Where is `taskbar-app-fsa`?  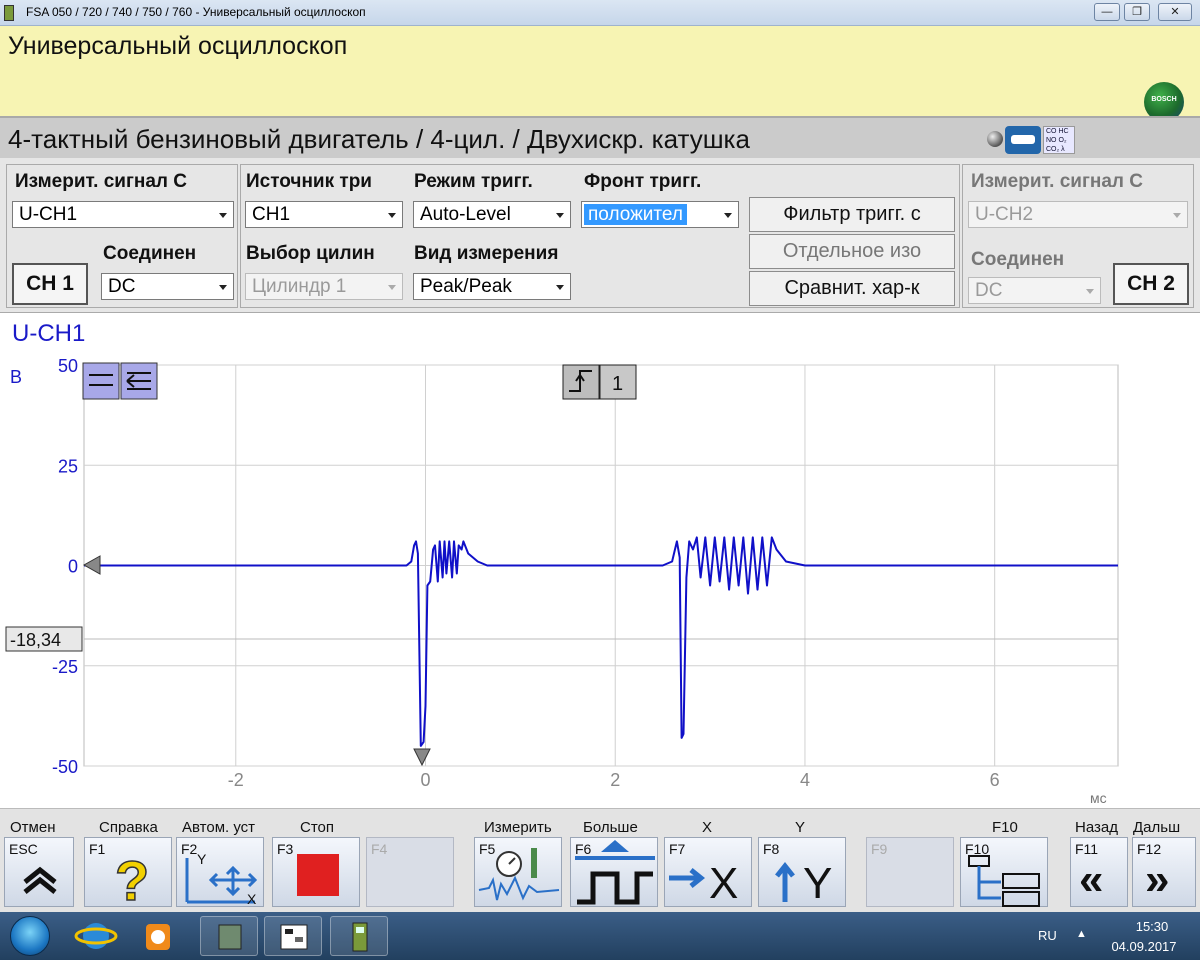
taskbar-app-fsa is located at coordinates (359, 936).